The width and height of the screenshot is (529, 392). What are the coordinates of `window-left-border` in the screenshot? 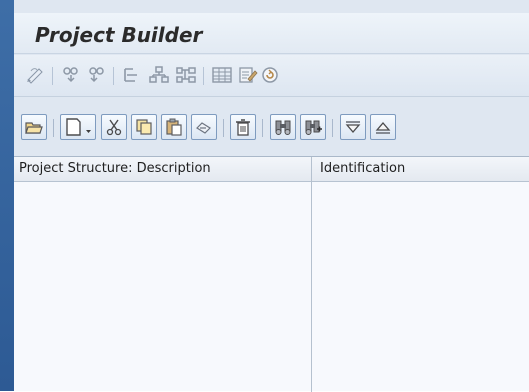 It's located at (7, 195).